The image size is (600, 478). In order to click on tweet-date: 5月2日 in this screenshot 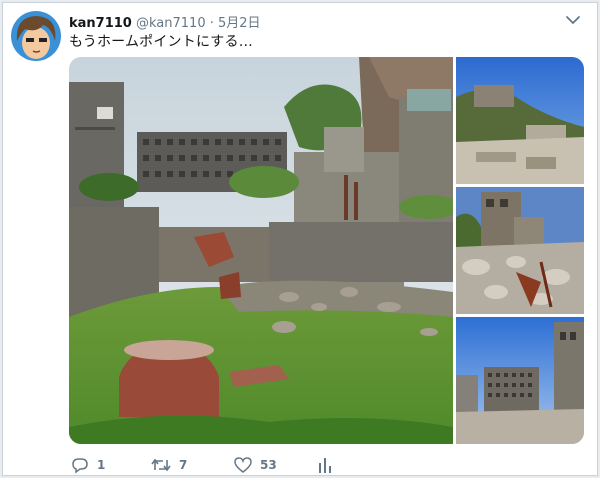, I will do `click(239, 23)`.